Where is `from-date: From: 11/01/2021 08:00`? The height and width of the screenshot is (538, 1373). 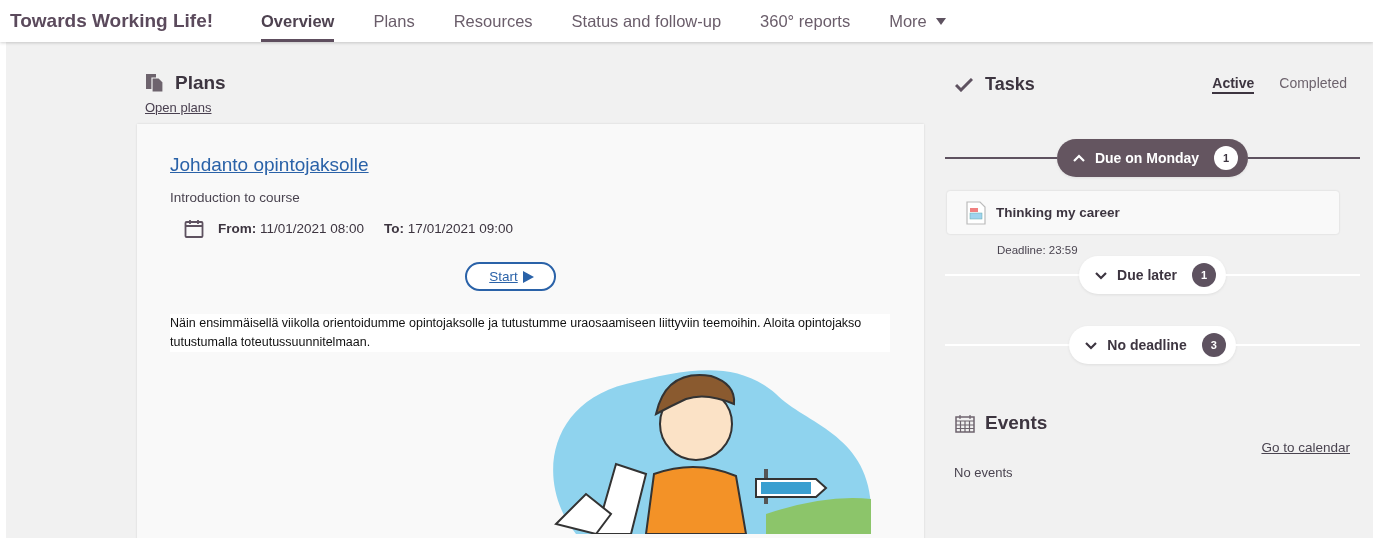
from-date: From: 11/01/2021 08:00 is located at coordinates (291, 228).